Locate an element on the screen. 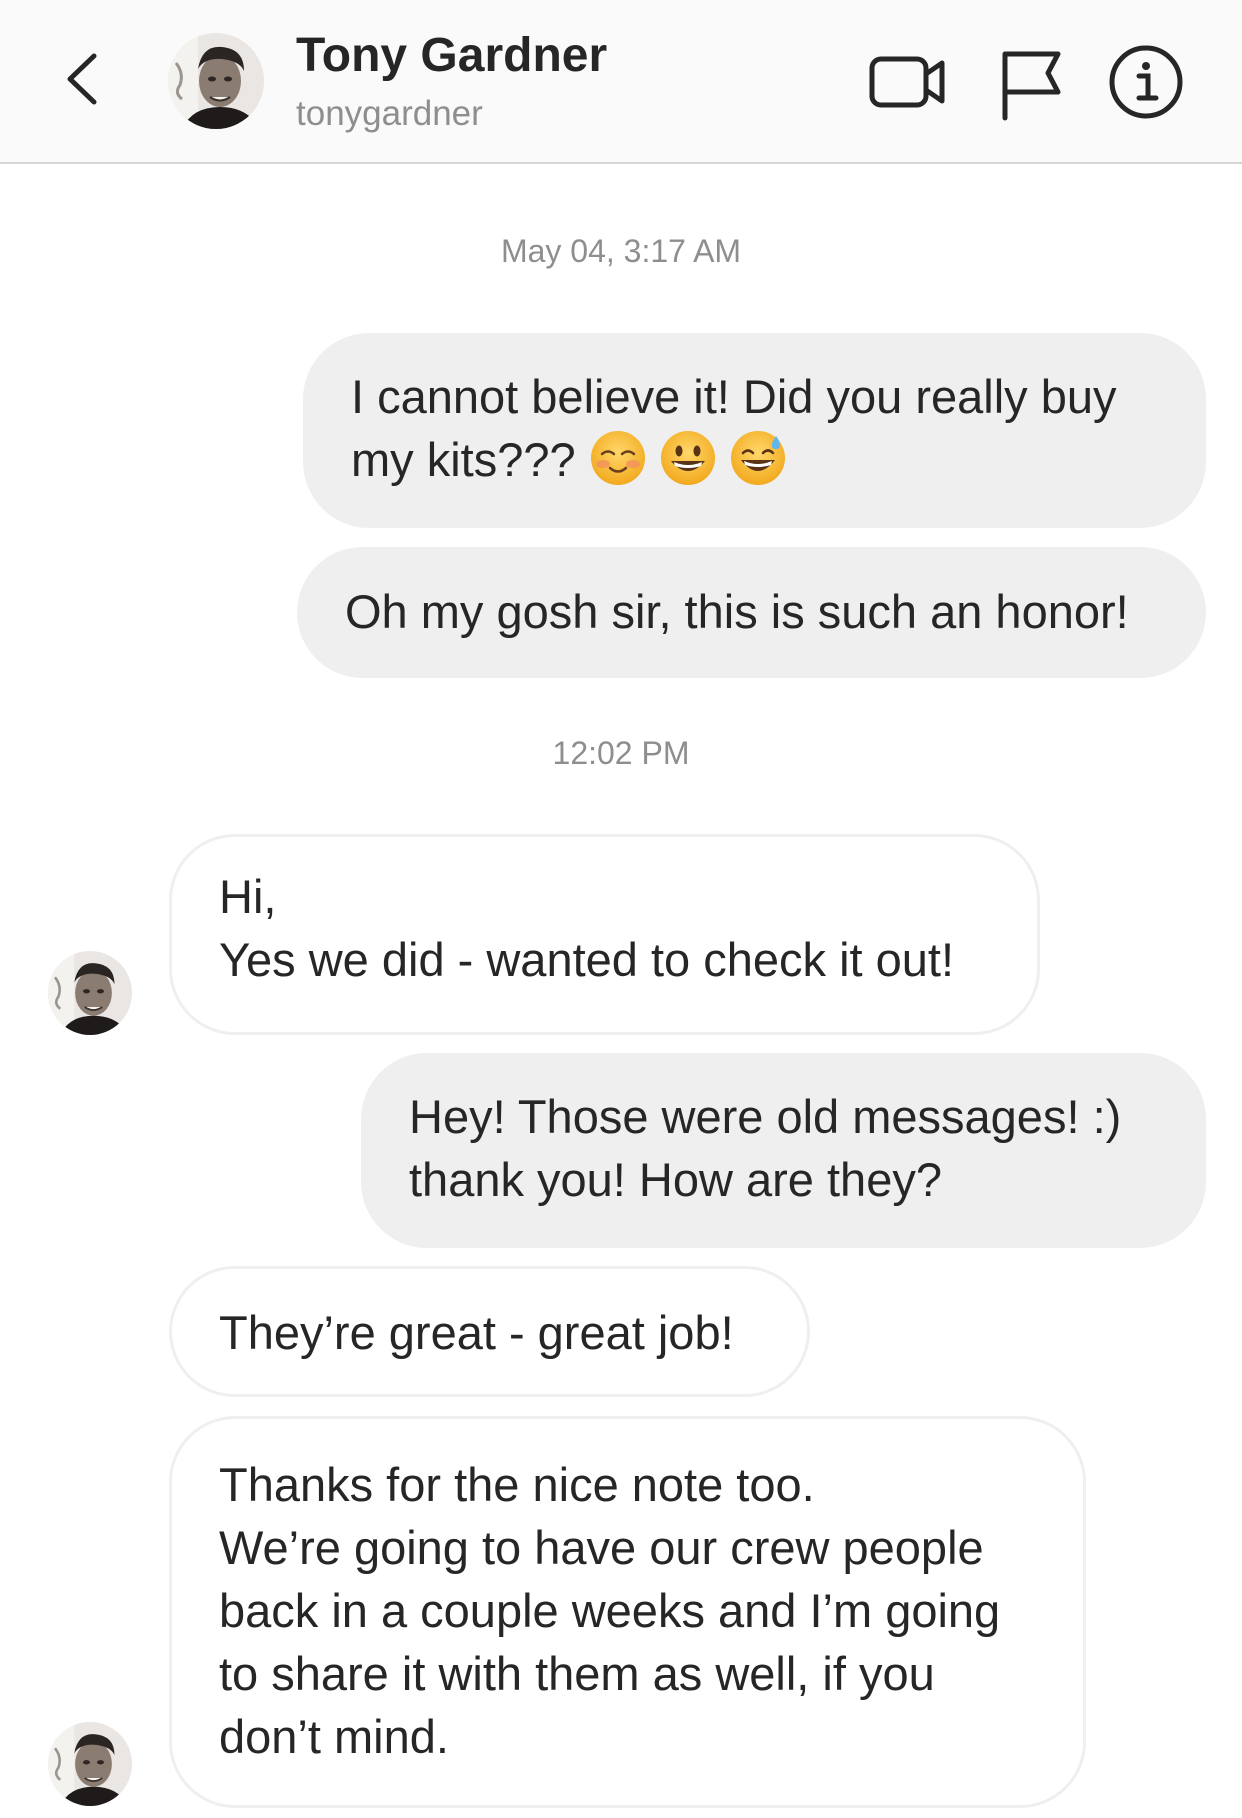 The height and width of the screenshot is (1818, 1242). grinning-face-emoji is located at coordinates (687, 458).